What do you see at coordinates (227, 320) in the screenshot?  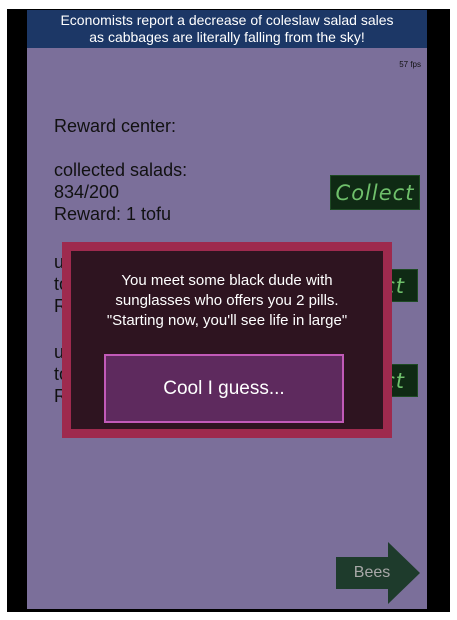 I see `dialog-message-line-3: "Starting now, you'll see life in large"` at bounding box center [227, 320].